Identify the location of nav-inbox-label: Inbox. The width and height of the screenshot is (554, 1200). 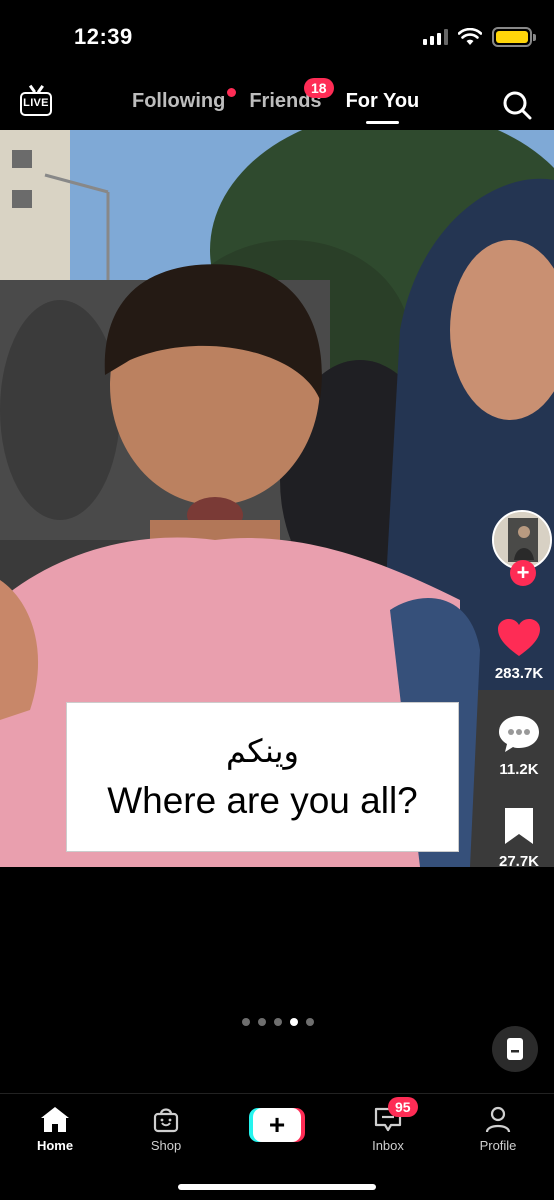
(388, 1145).